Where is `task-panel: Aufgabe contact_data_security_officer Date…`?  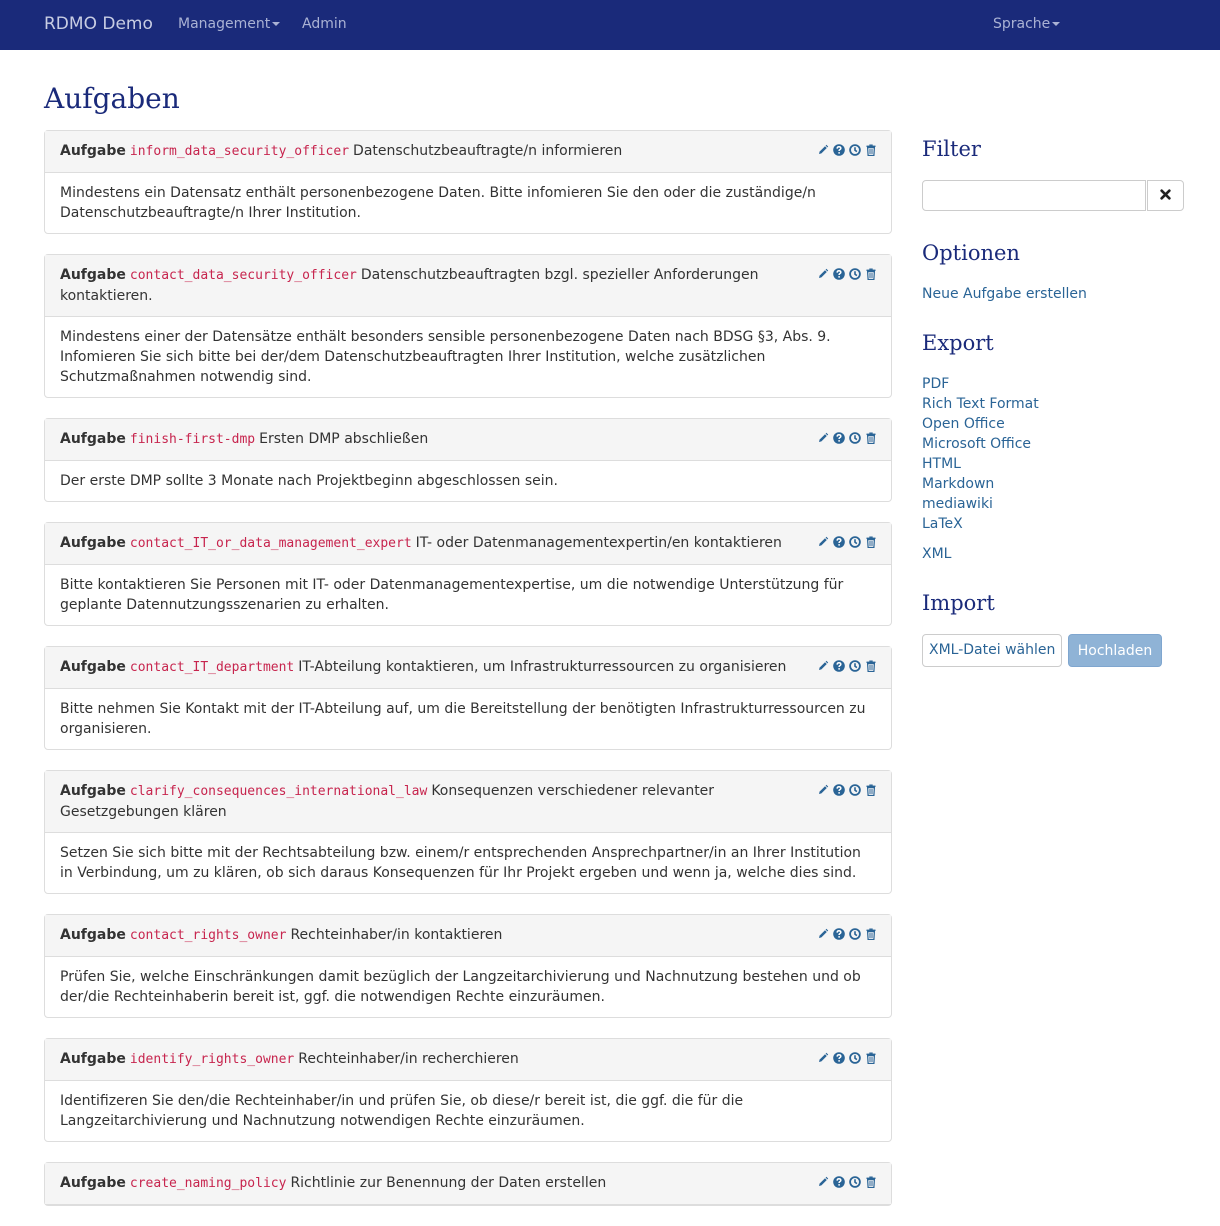 task-panel: Aufgabe contact_data_security_officer Date… is located at coordinates (468, 326).